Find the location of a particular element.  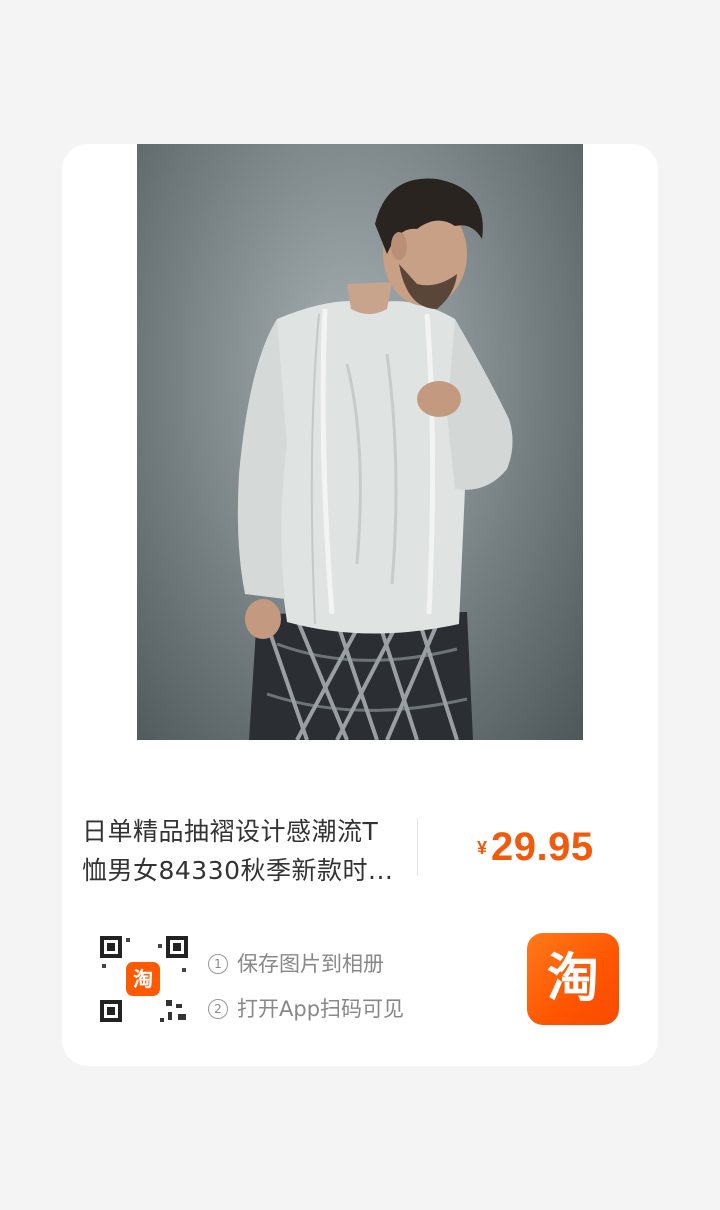

step-2-label: 打开App扫码可见 is located at coordinates (321, 1008).